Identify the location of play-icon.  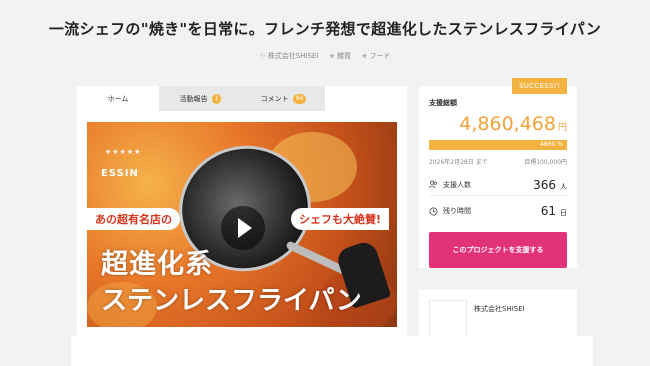
(243, 228).